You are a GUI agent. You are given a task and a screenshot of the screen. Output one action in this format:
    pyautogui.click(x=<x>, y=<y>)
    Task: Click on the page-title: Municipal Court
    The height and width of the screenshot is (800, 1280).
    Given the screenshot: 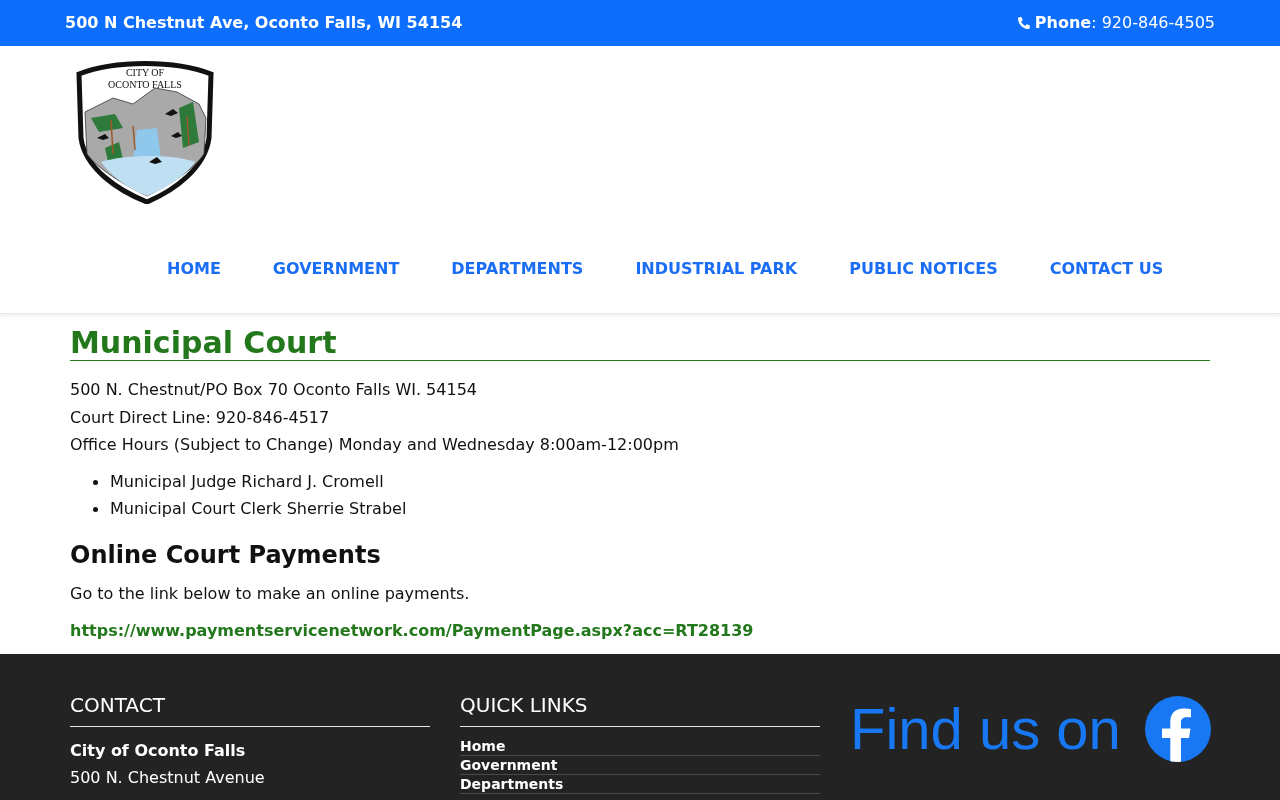 What is the action you would take?
    pyautogui.click(x=204, y=342)
    